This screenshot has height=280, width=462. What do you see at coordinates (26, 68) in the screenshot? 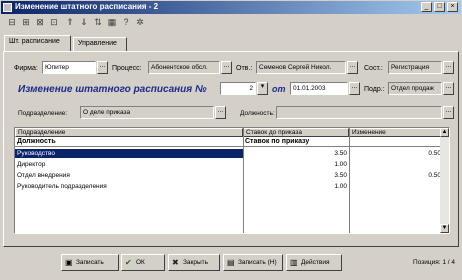
I see `firm-label: Фирма:` at bounding box center [26, 68].